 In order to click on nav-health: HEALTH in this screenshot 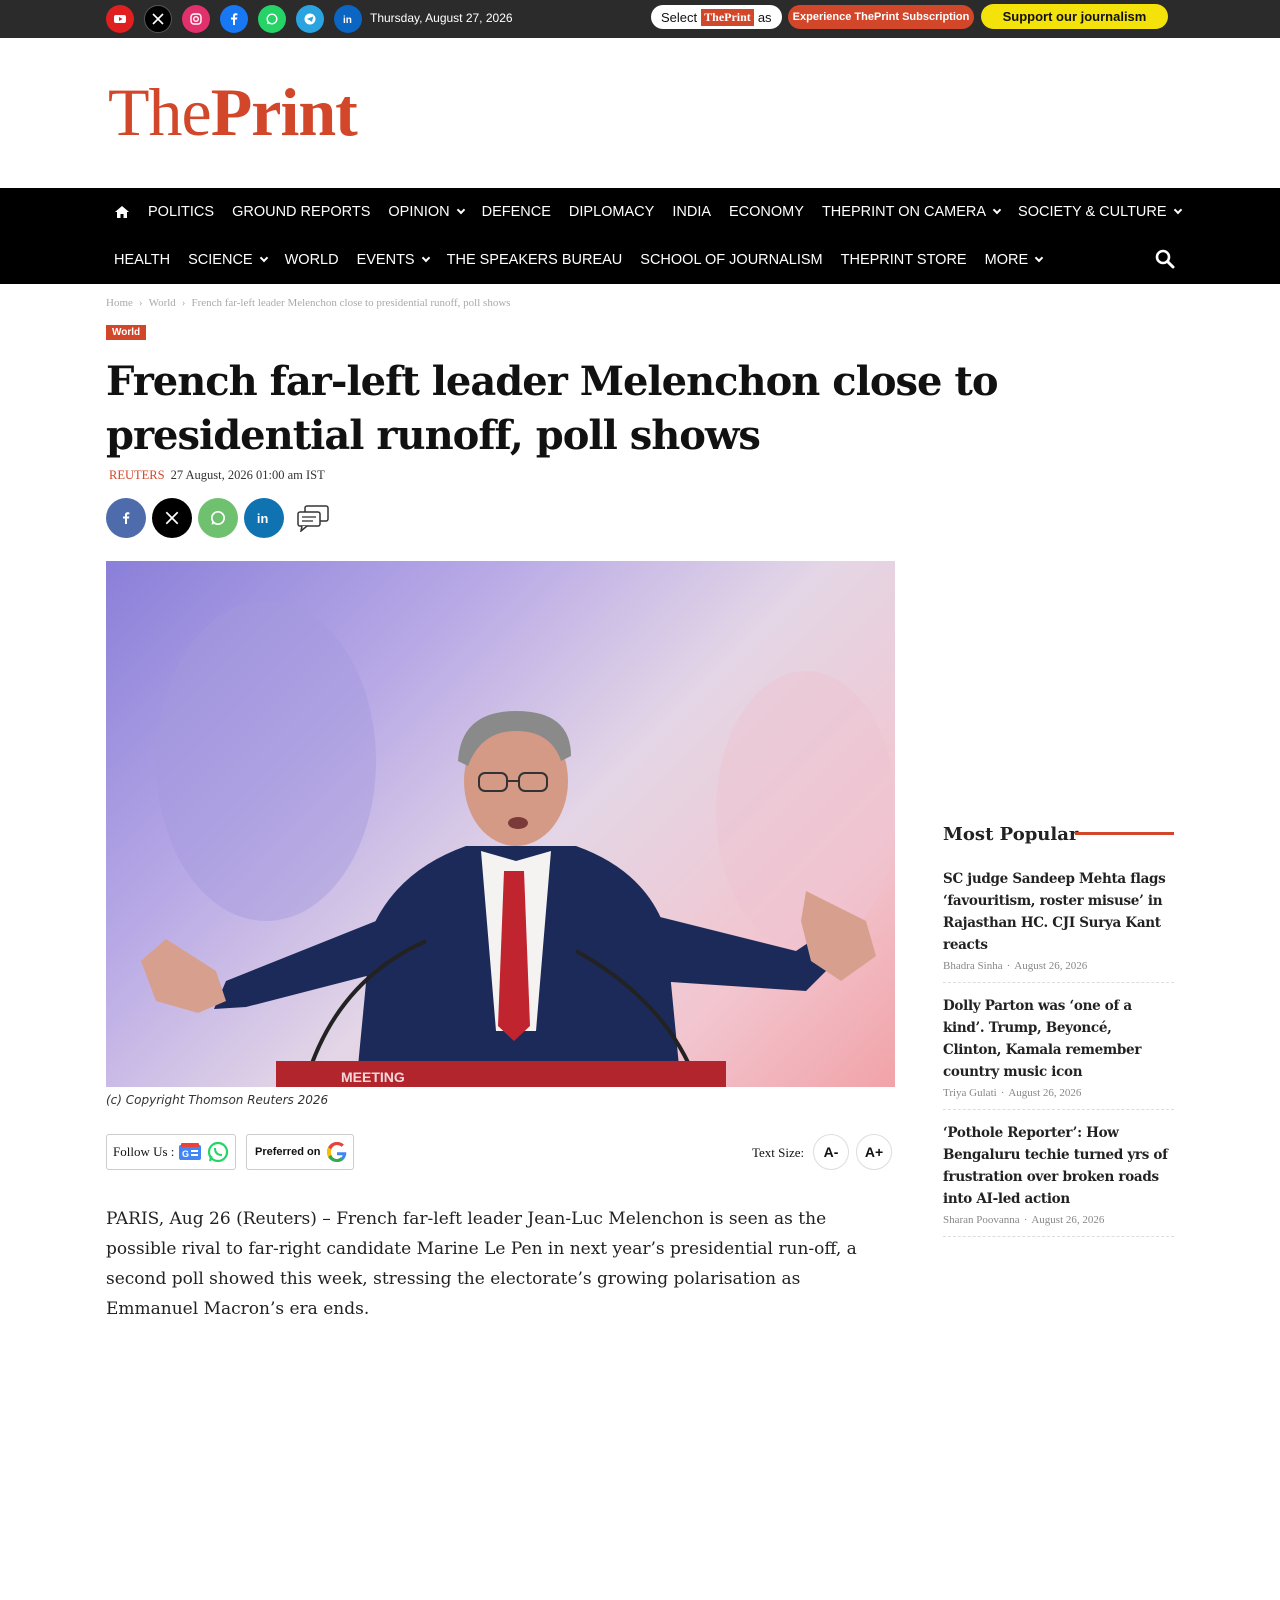, I will do `click(142, 260)`.